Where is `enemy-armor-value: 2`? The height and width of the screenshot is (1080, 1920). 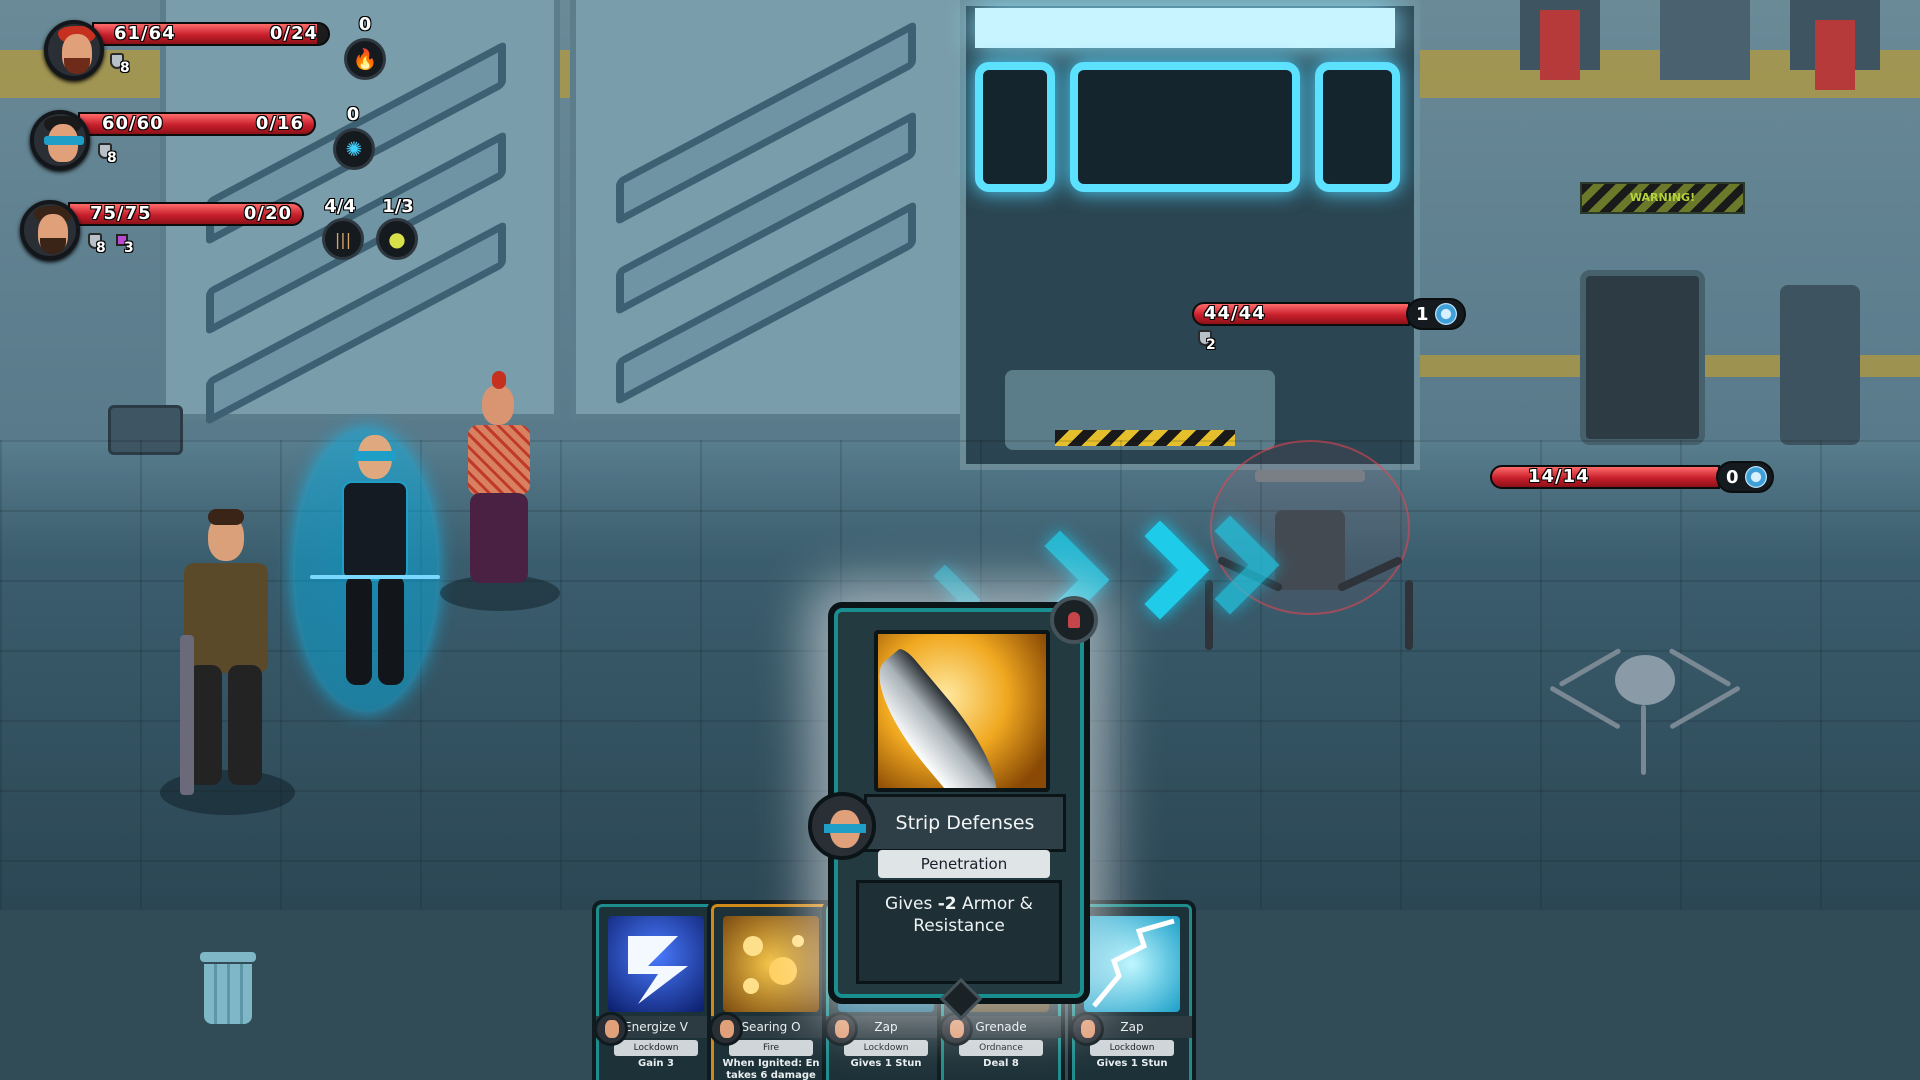 enemy-armor-value: 2 is located at coordinates (1211, 345).